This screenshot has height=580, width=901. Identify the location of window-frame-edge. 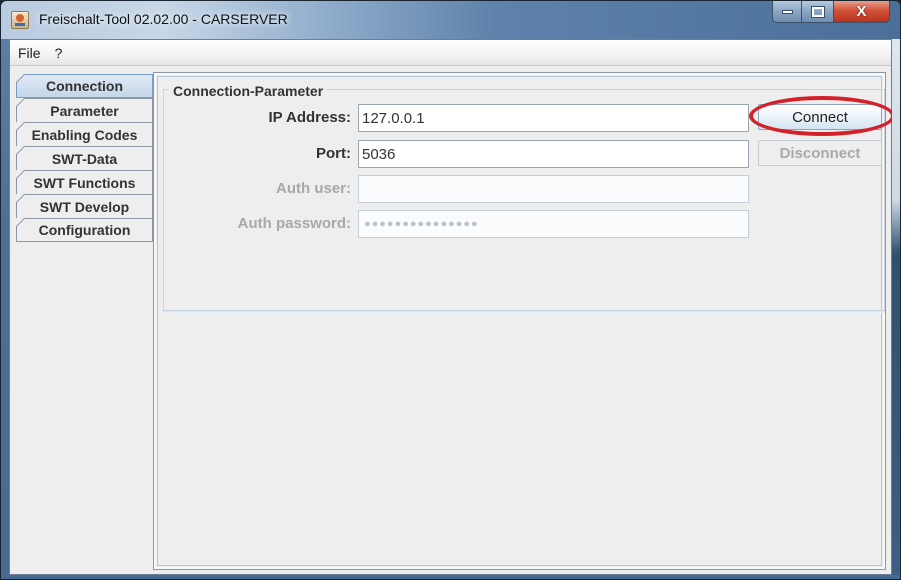
(896, 307).